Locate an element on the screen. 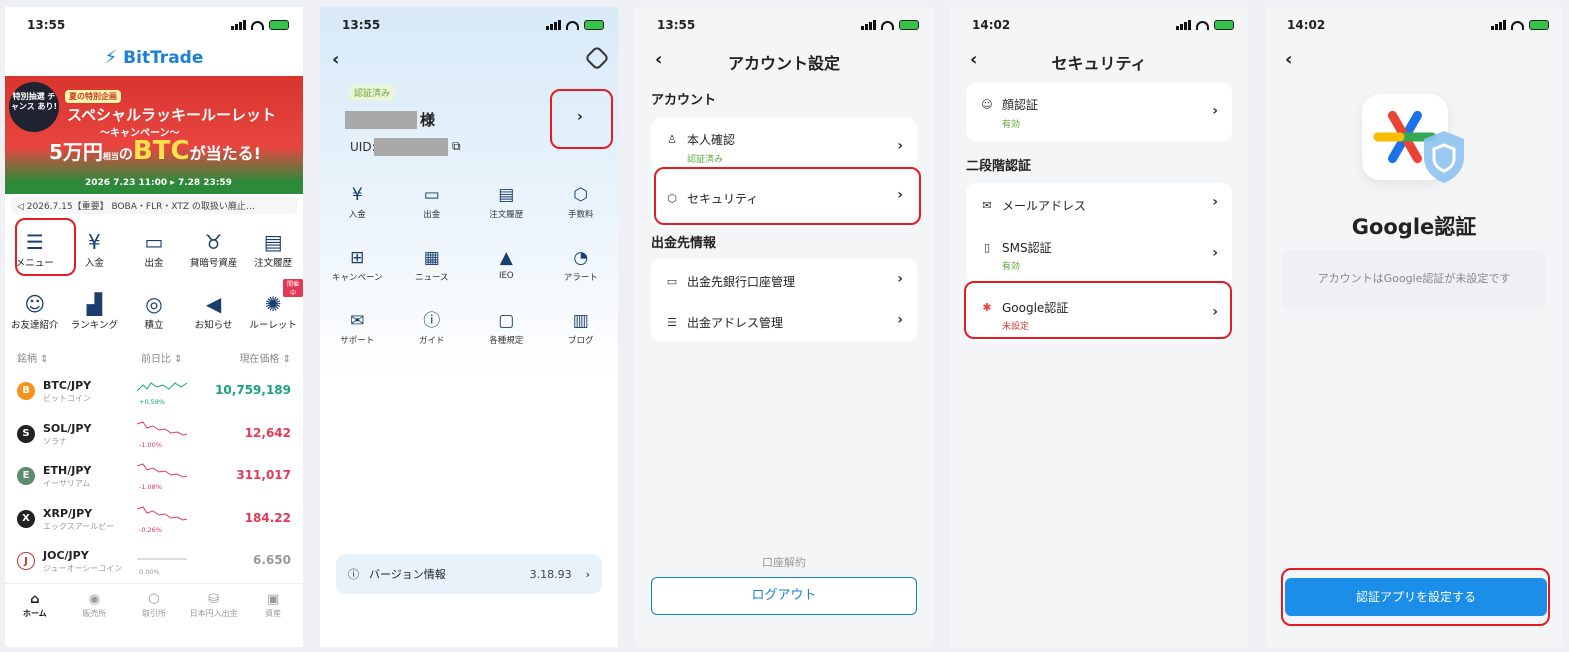 The height and width of the screenshot is (652, 1569). section-account: アカウント is located at coordinates (684, 100).